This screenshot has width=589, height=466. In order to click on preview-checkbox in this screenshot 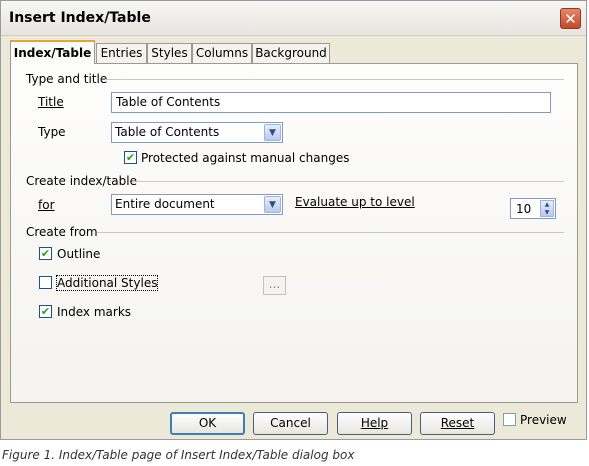, I will do `click(509, 419)`.